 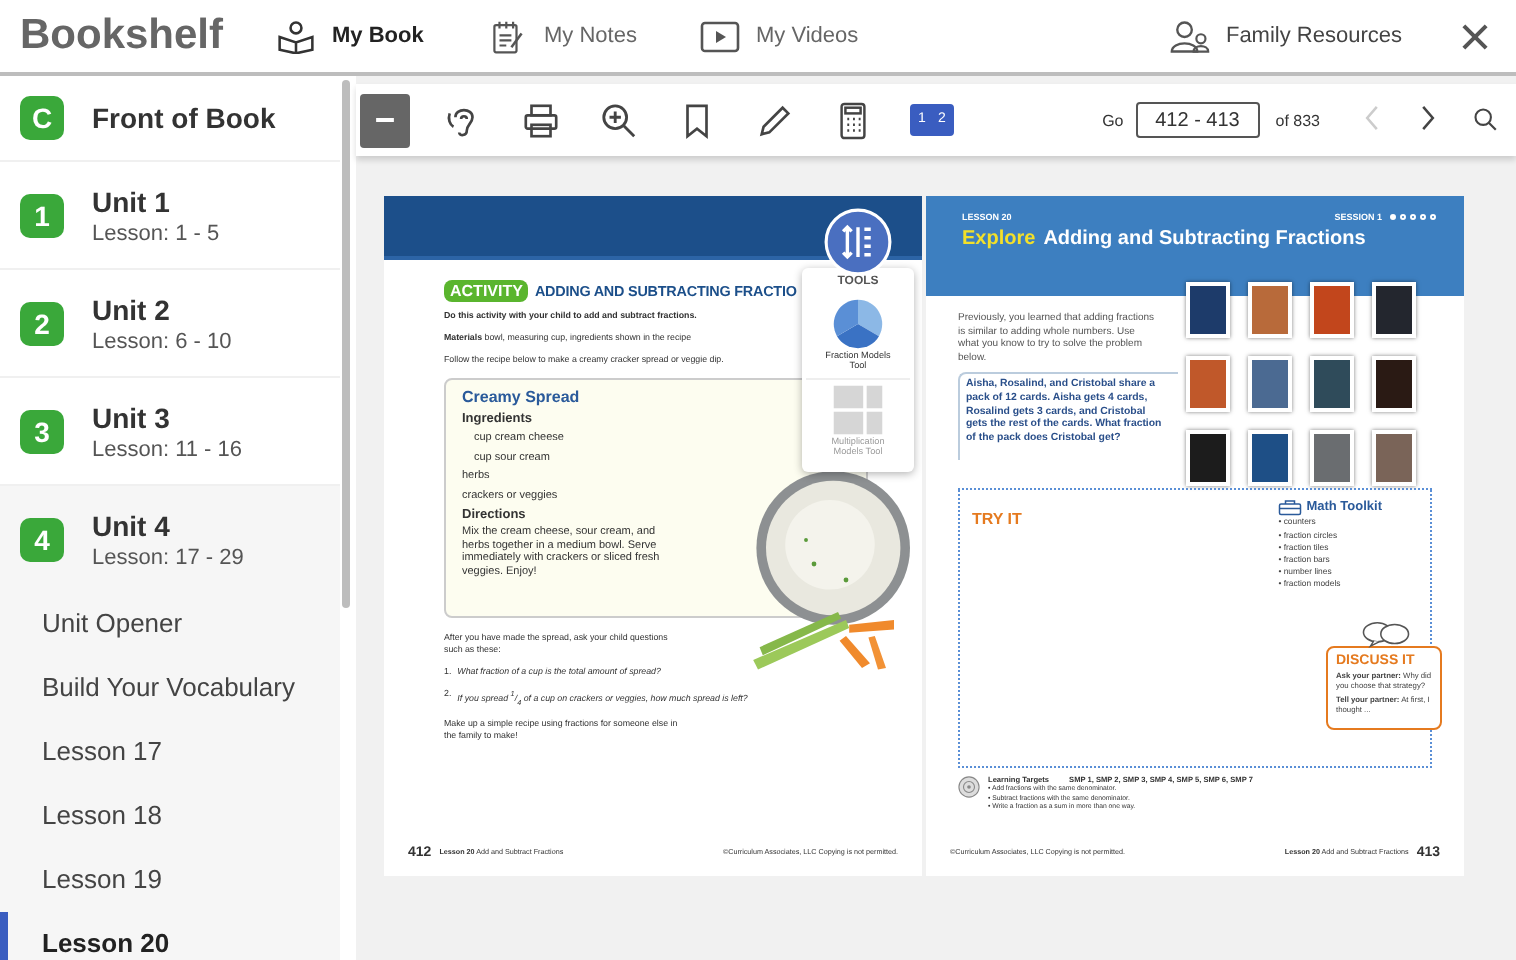 I want to click on try-it-heading: TRY IT, so click(x=997, y=519).